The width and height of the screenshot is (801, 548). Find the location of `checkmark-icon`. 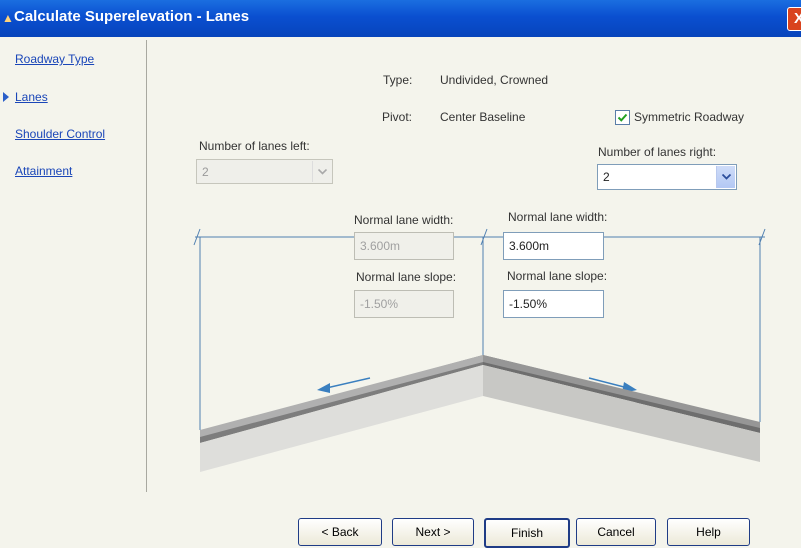

checkmark-icon is located at coordinates (622, 117).